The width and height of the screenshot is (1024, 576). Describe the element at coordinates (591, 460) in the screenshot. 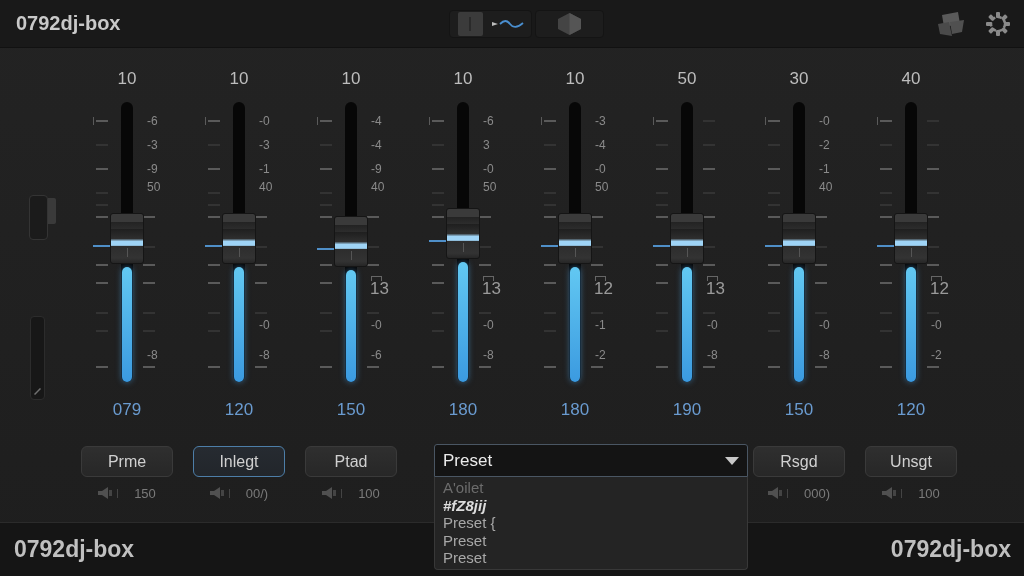

I see `preset-dropdown: Preset` at that location.